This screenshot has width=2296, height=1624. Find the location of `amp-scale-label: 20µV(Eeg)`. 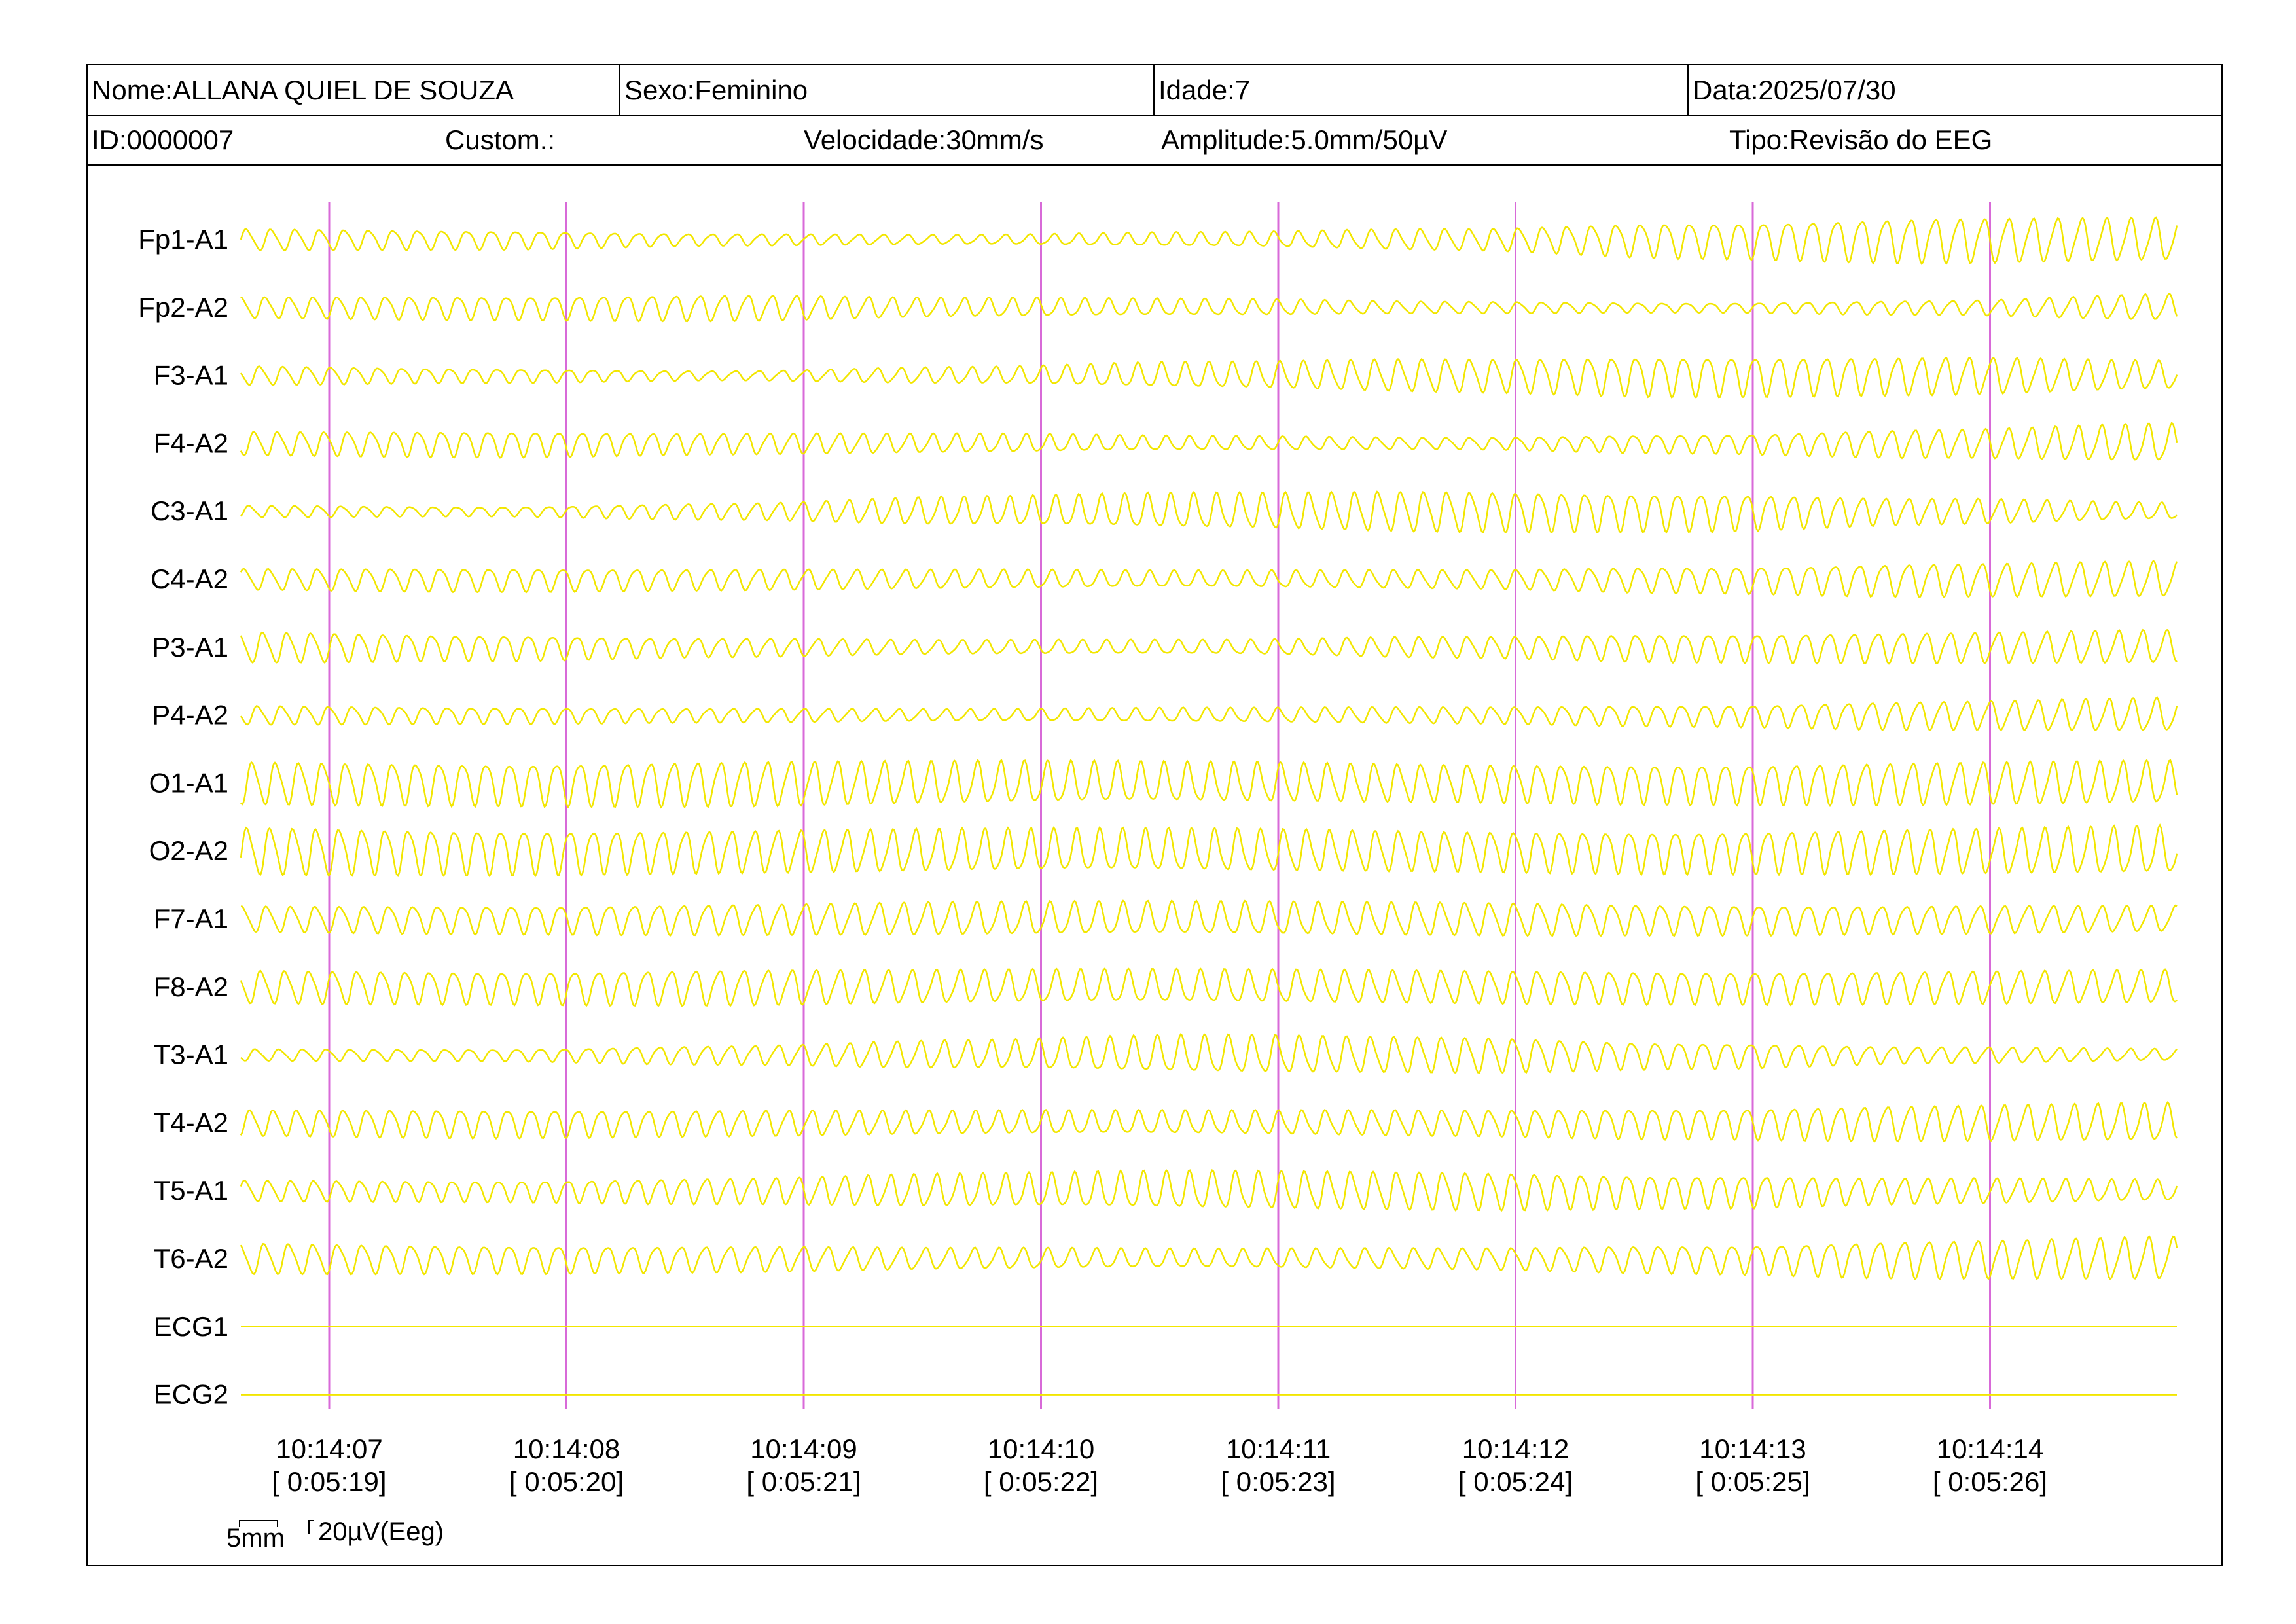

amp-scale-label: 20µV(Eeg) is located at coordinates (381, 1531).